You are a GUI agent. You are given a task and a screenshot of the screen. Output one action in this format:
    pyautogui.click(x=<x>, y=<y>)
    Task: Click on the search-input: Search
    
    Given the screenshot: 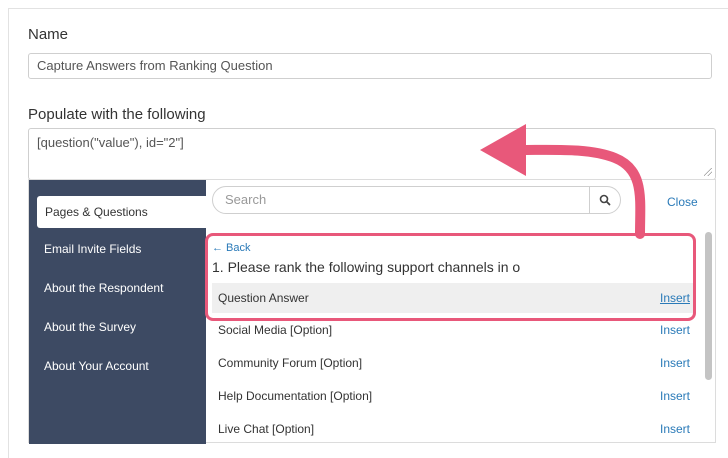 What is the action you would take?
    pyautogui.click(x=408, y=200)
    